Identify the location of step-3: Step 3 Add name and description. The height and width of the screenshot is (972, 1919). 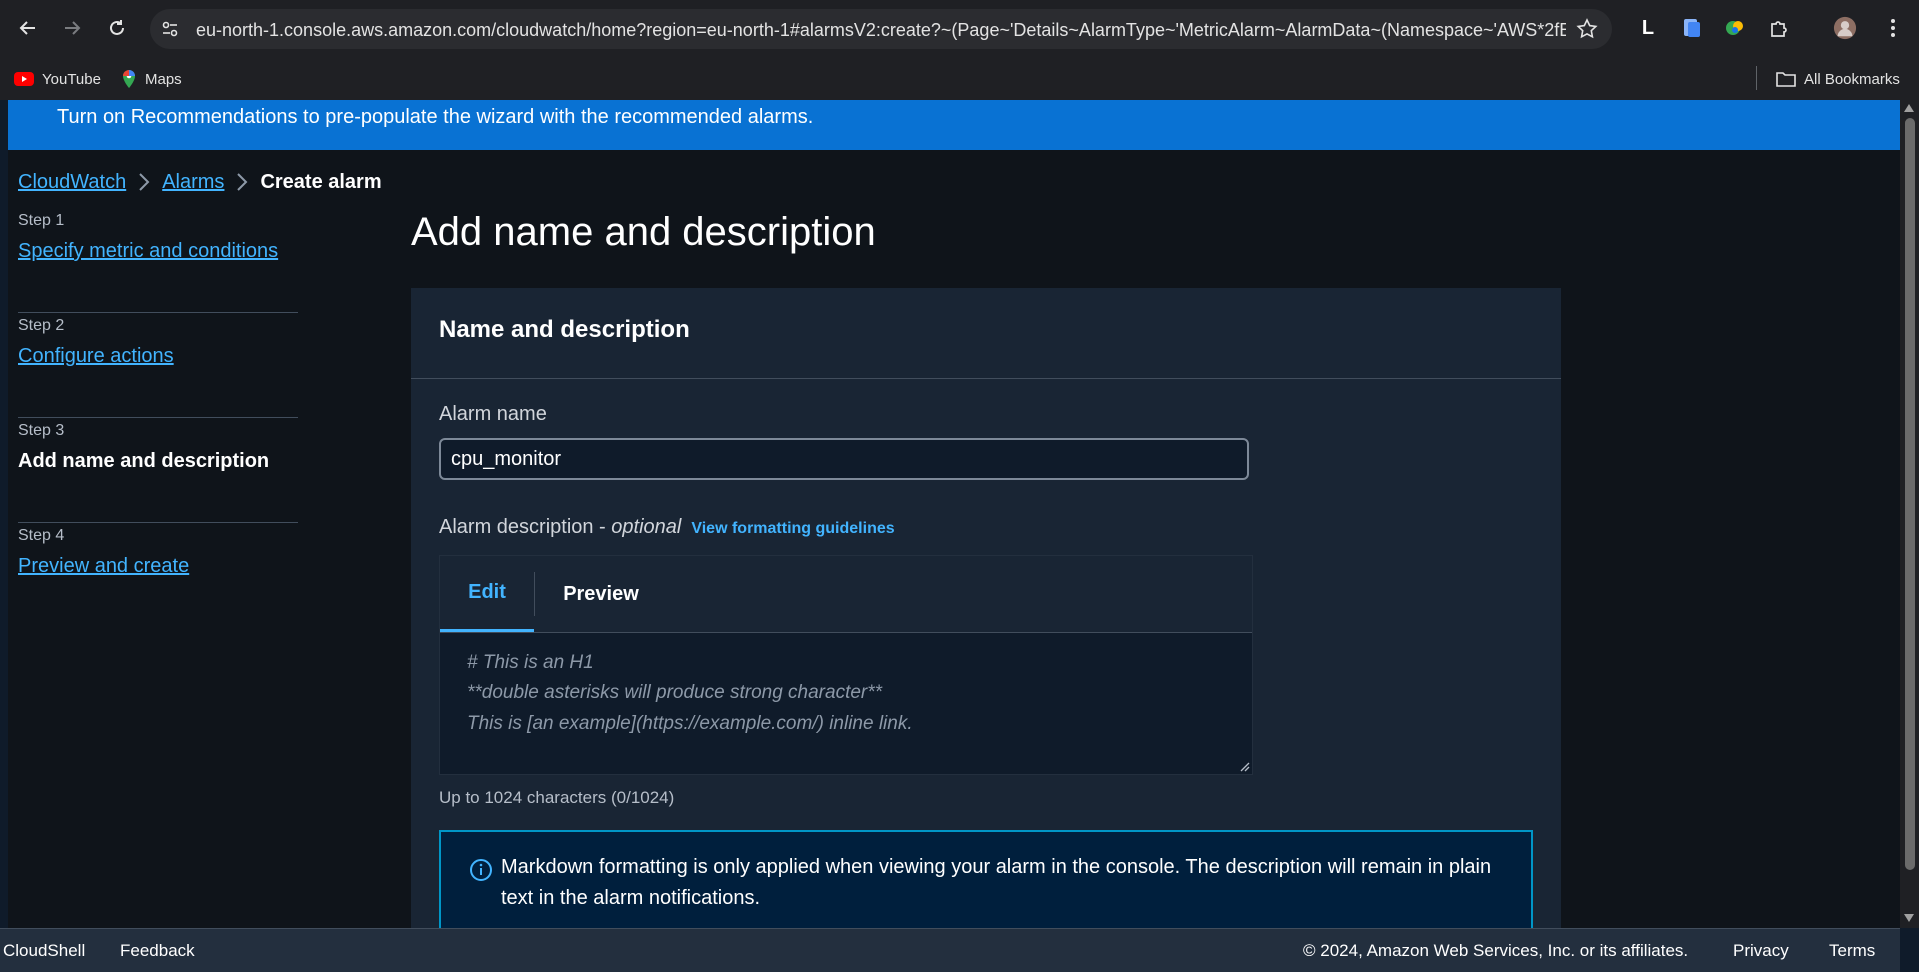
(163, 470).